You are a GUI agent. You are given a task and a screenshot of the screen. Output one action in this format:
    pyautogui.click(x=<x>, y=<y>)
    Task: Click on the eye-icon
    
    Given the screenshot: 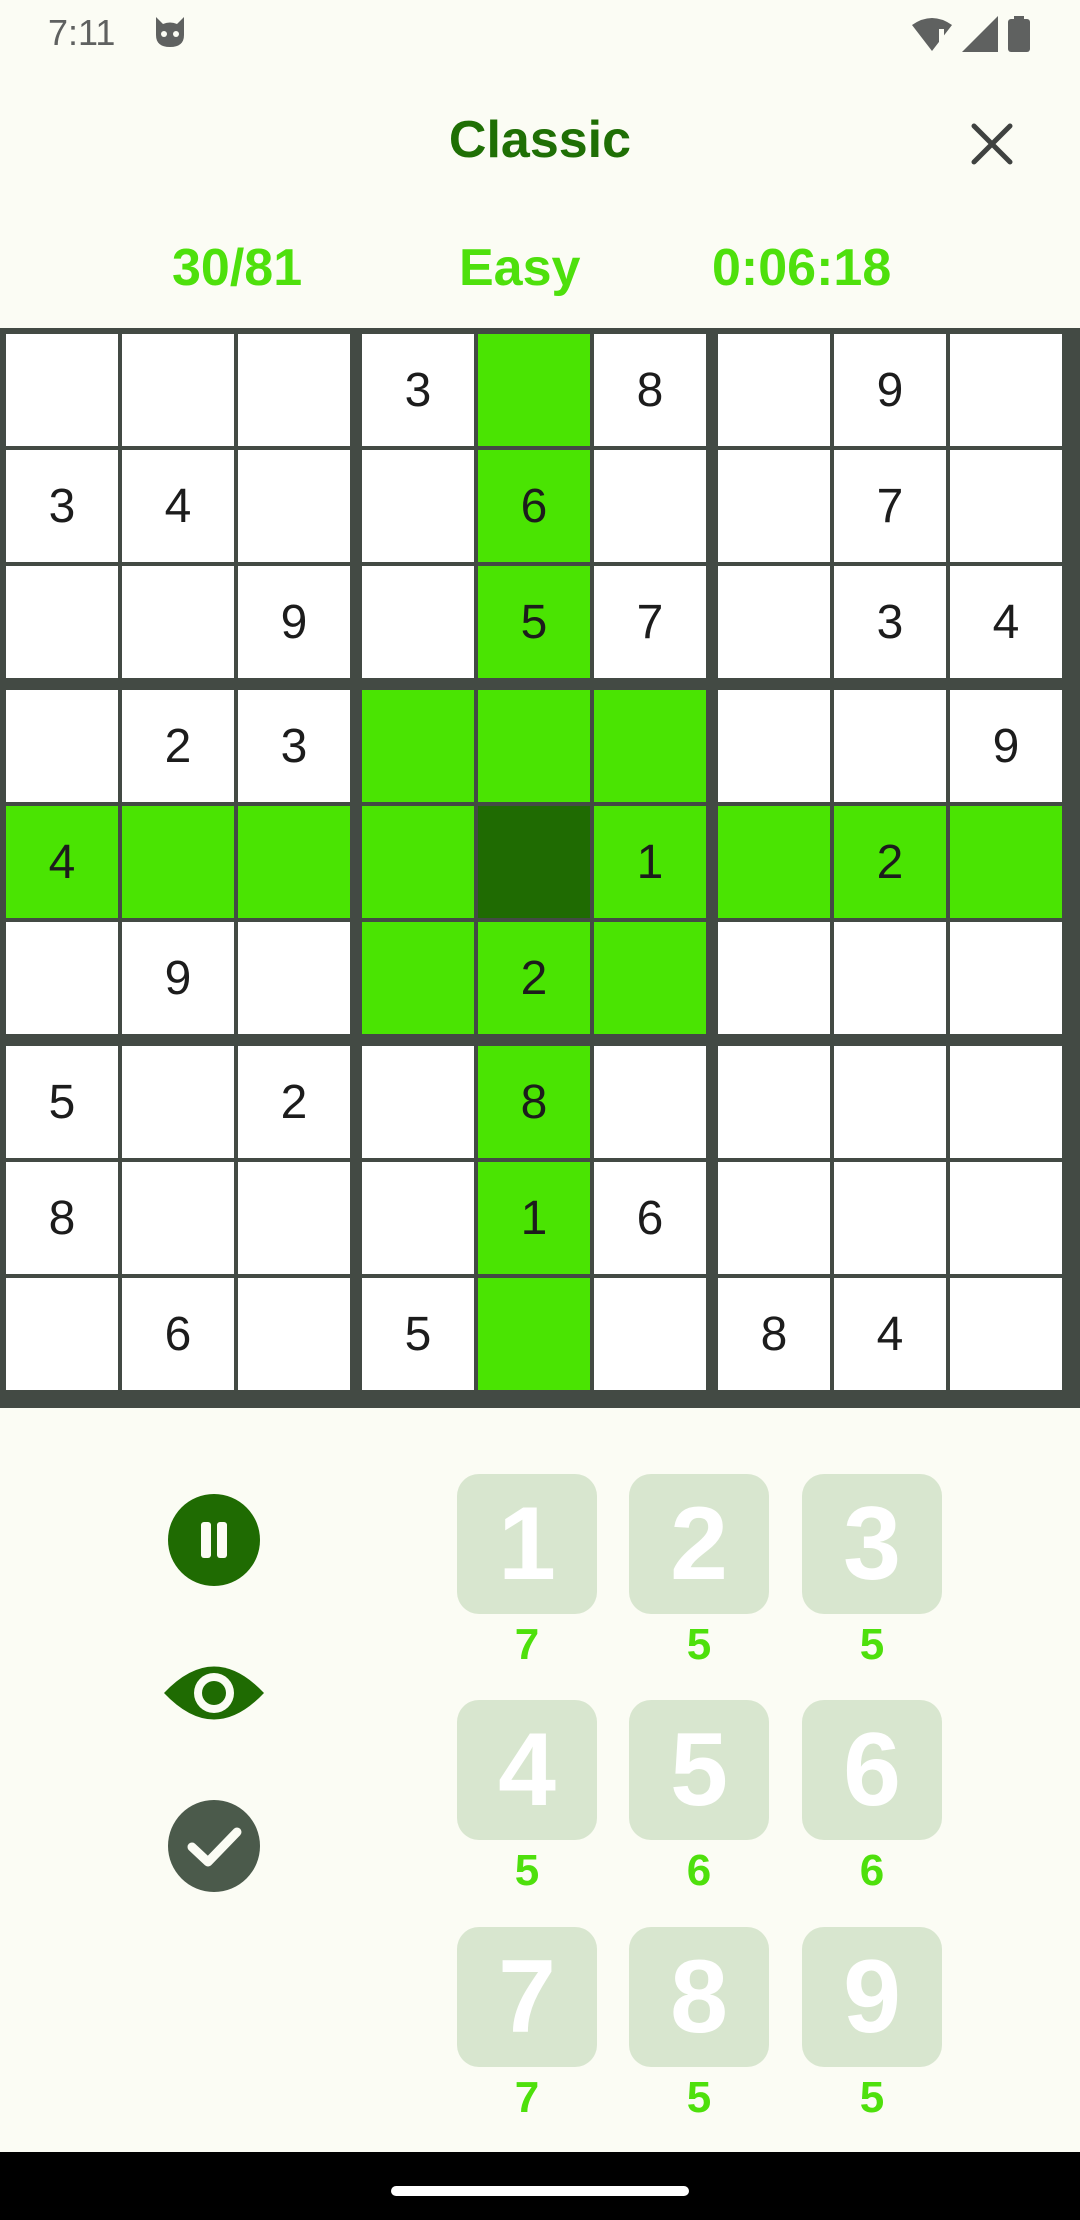 What is the action you would take?
    pyautogui.click(x=214, y=1693)
    